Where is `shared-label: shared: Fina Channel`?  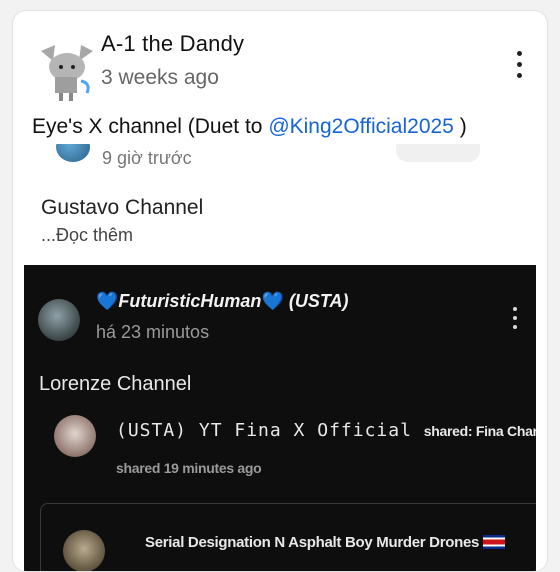
shared-label: shared: Fina Channel is located at coordinates (479, 431).